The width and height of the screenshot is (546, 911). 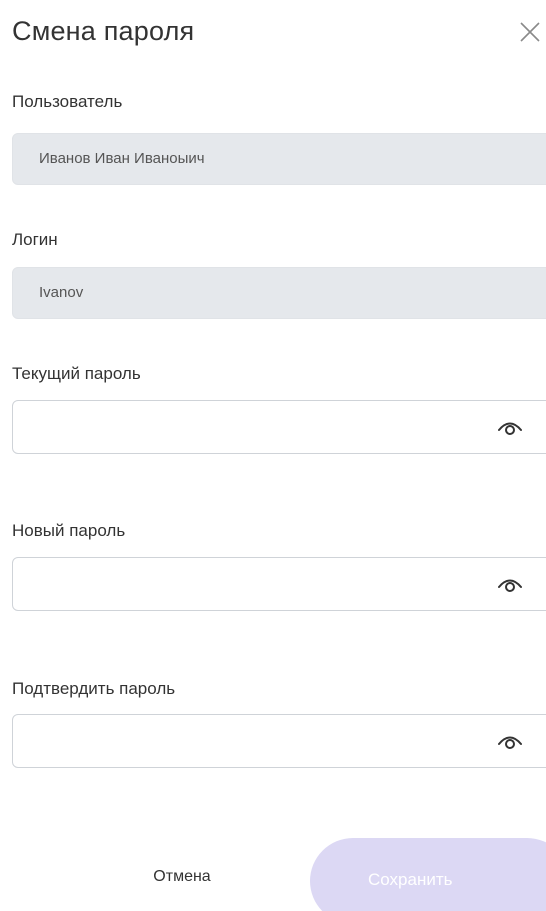 I want to click on login-label: Логин, so click(x=35, y=239).